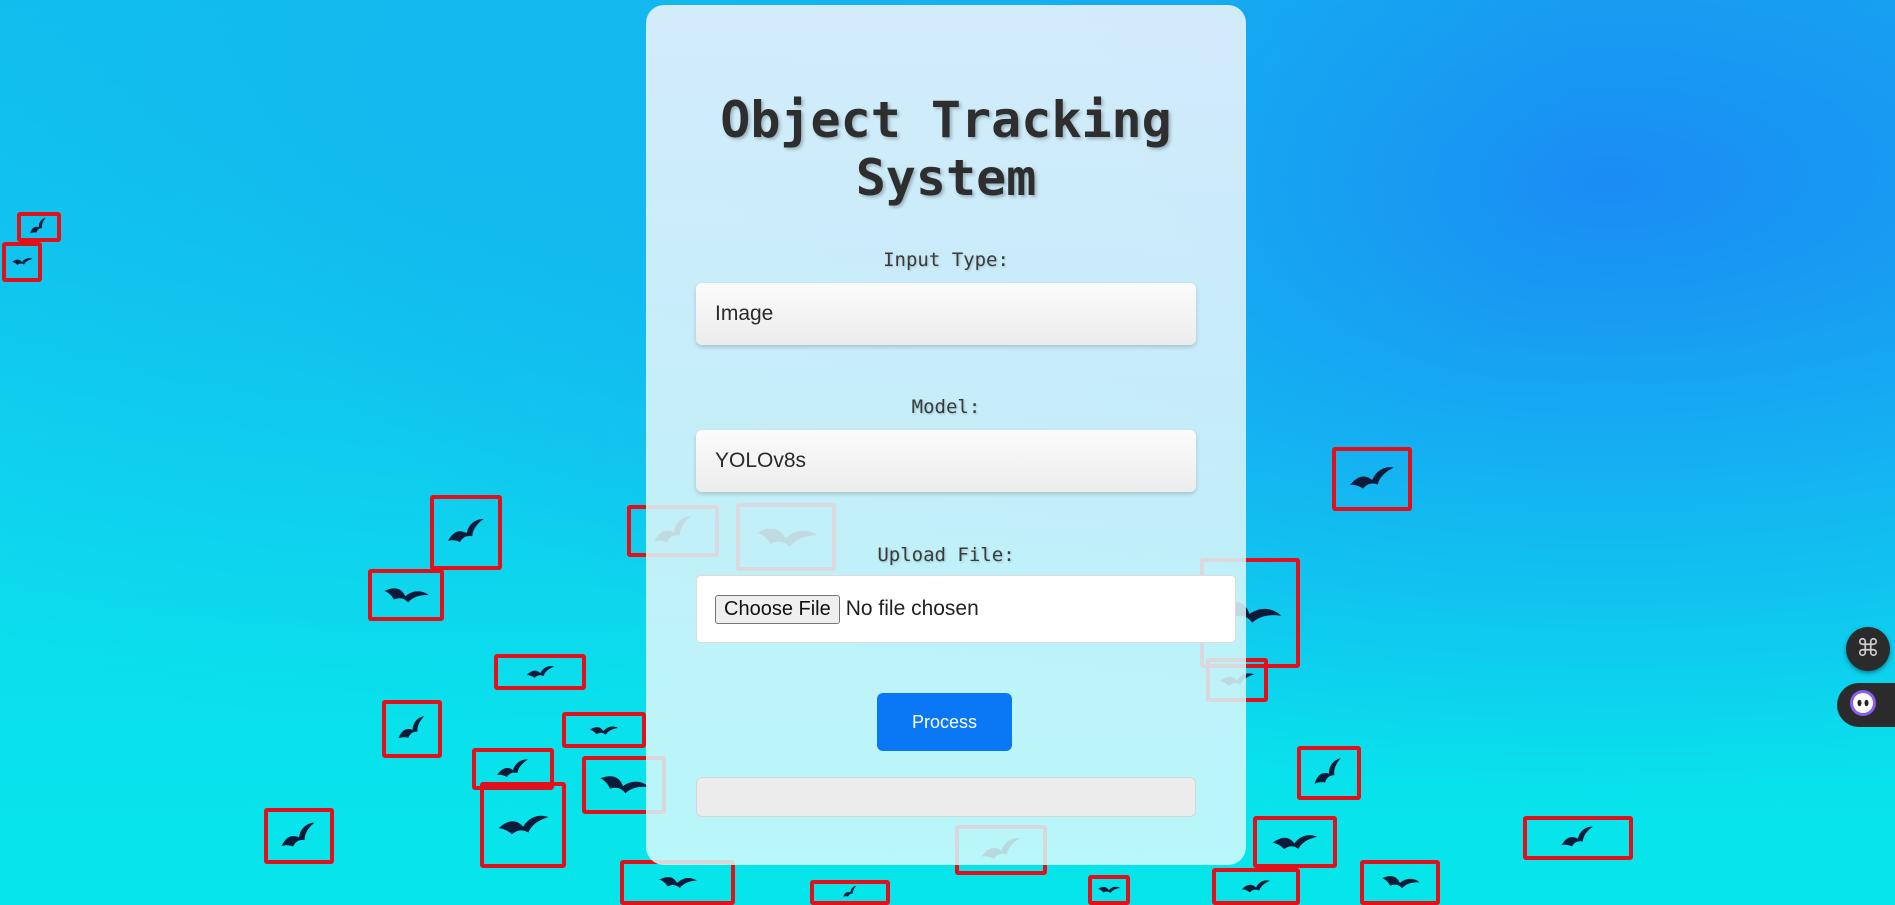 The width and height of the screenshot is (1895, 905). Describe the element at coordinates (777, 609) in the screenshot. I see `choose-file-button: Choose File` at that location.